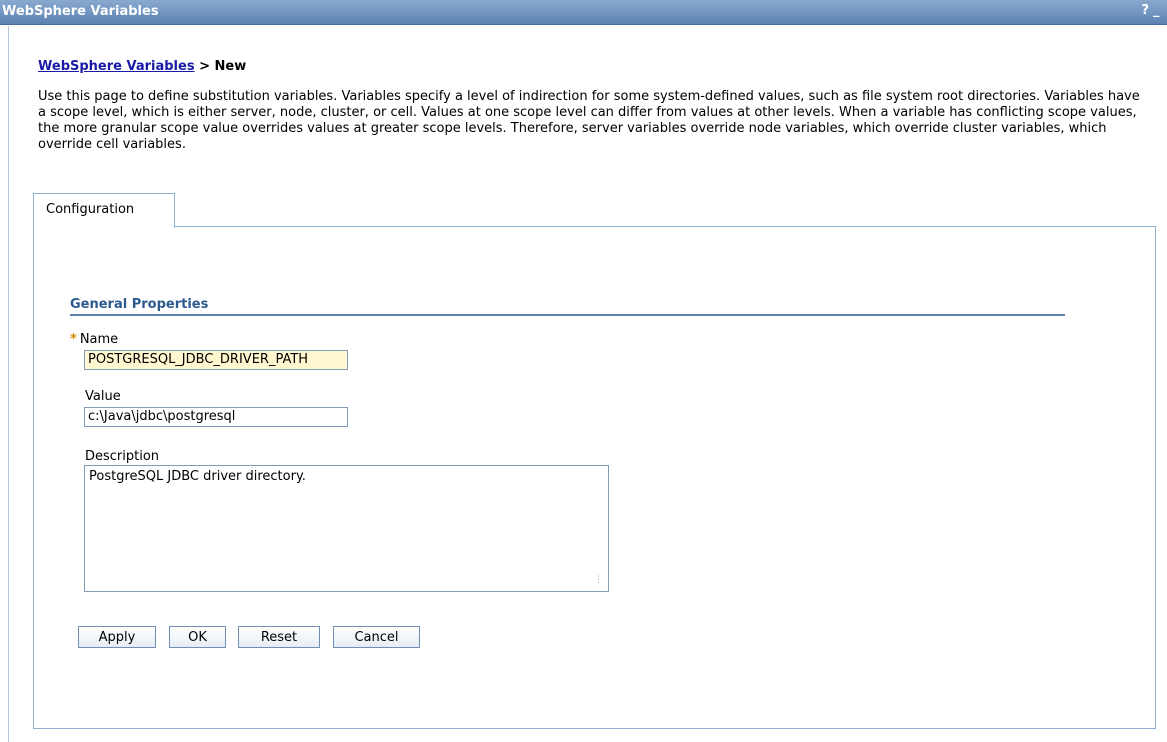  What do you see at coordinates (8, 384) in the screenshot?
I see `left-border` at bounding box center [8, 384].